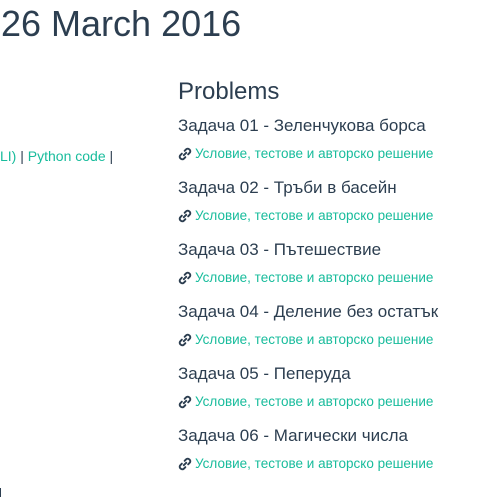  What do you see at coordinates (264, 373) in the screenshot?
I see `problem-title: Задача 05 - Пеперуда` at bounding box center [264, 373].